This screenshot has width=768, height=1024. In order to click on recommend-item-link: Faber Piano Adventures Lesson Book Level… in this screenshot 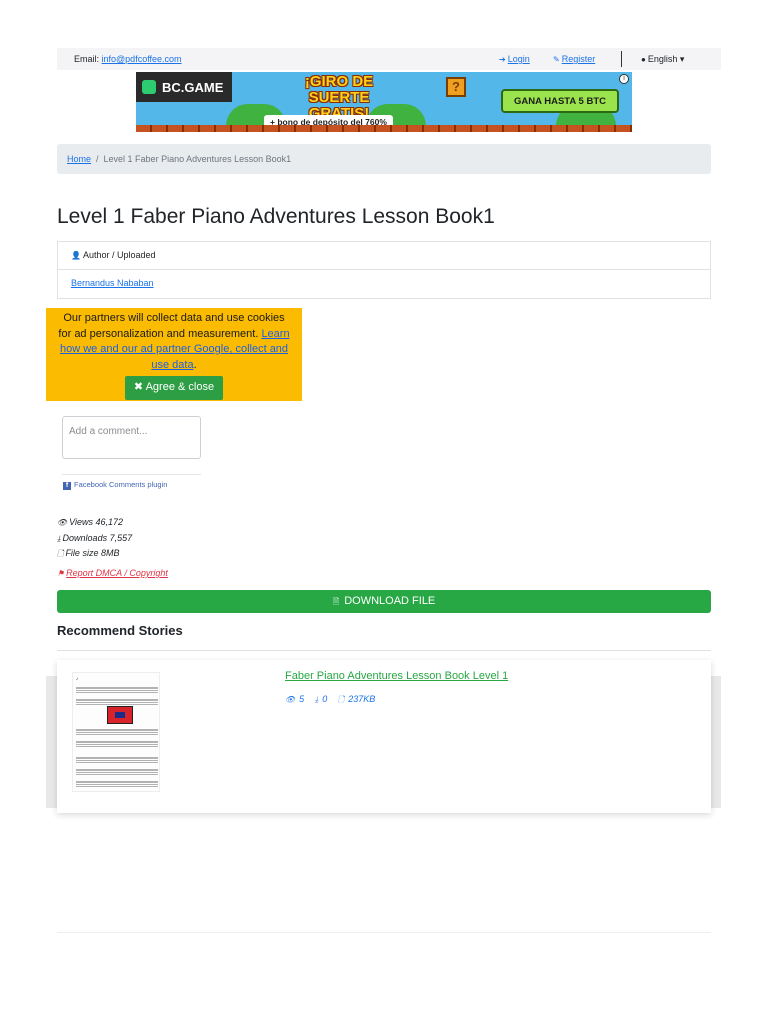, I will do `click(396, 676)`.